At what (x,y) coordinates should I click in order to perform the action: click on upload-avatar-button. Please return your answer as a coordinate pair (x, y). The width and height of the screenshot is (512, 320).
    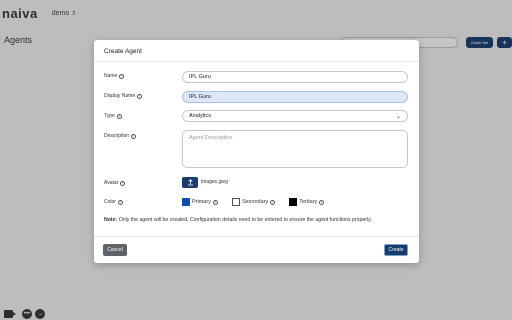
    Looking at the image, I should click on (190, 182).